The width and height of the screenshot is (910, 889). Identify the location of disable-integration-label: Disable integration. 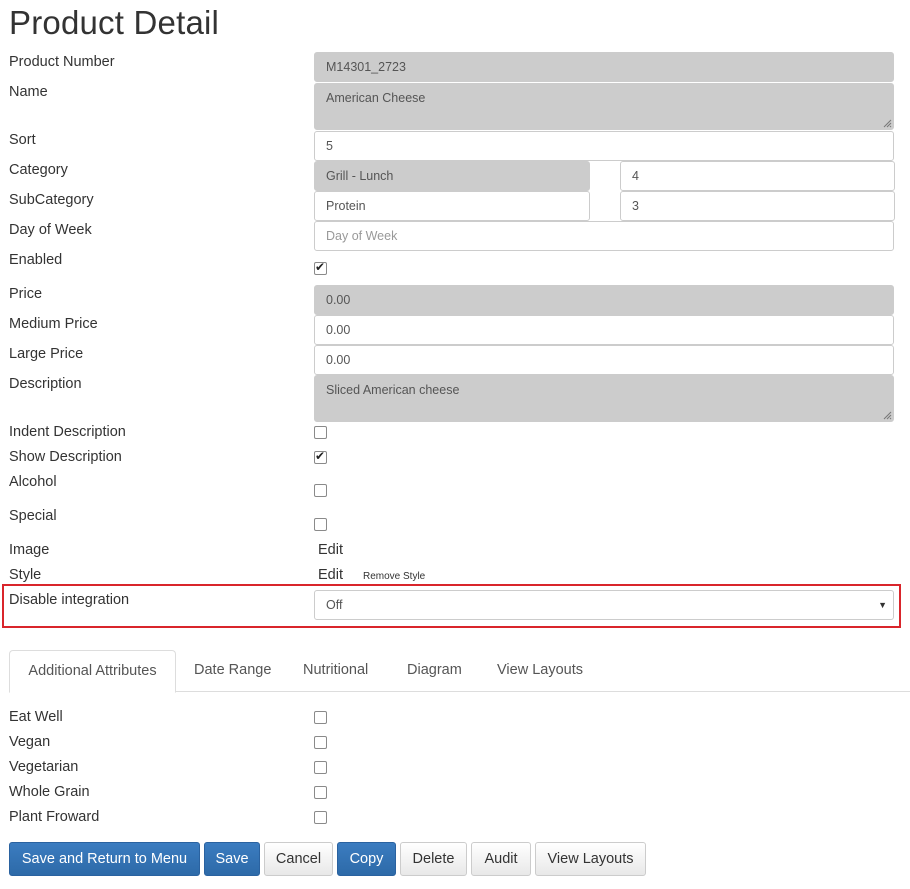
(69, 600).